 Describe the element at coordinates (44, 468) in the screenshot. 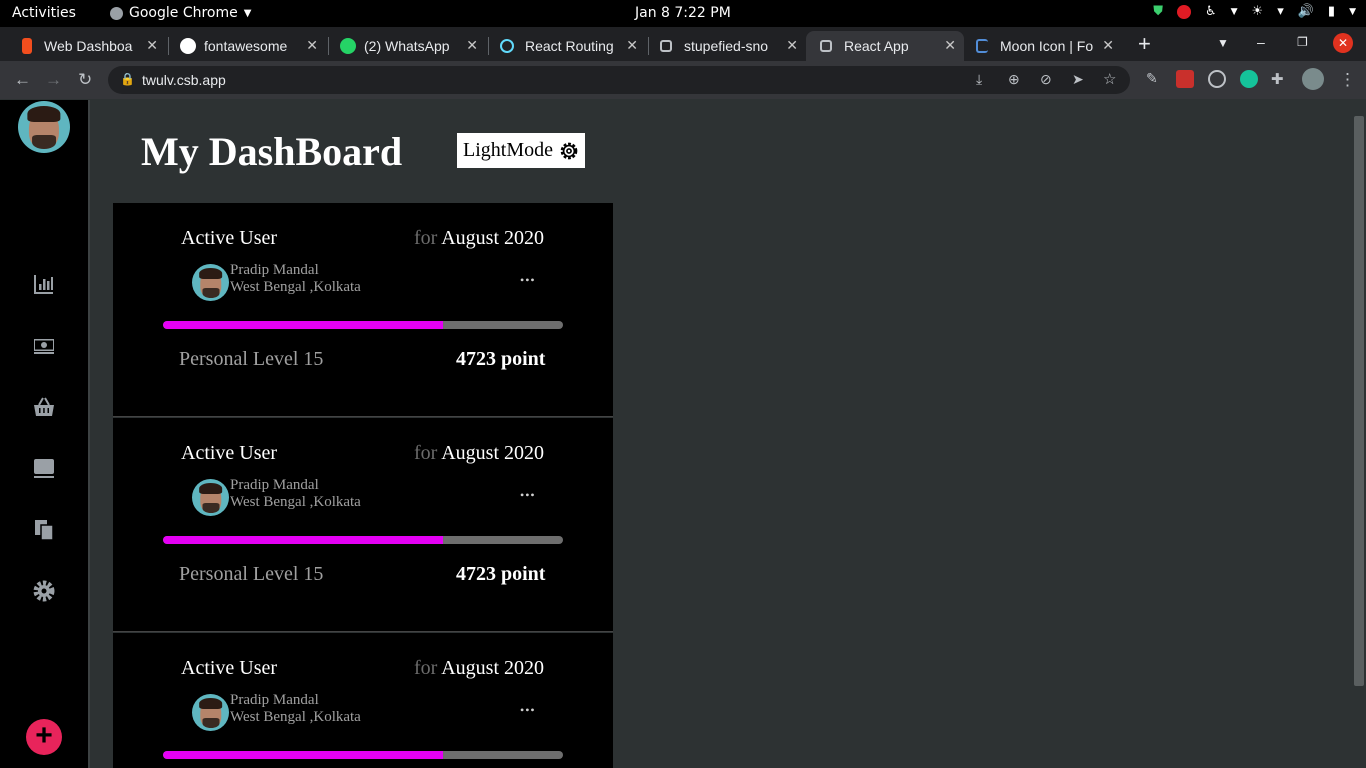

I see `comment-icon` at that location.